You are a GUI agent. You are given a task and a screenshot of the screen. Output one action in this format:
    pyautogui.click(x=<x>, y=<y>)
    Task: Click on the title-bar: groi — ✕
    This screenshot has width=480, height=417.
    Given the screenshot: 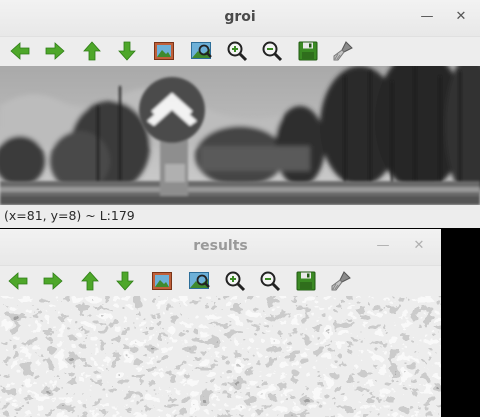 What is the action you would take?
    pyautogui.click(x=240, y=18)
    